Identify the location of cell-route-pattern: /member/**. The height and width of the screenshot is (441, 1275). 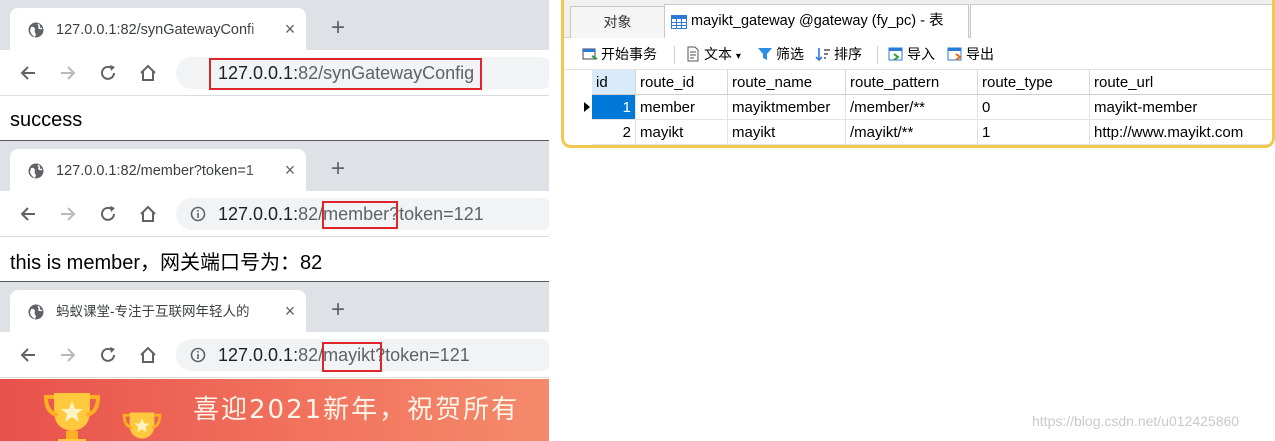
(912, 107).